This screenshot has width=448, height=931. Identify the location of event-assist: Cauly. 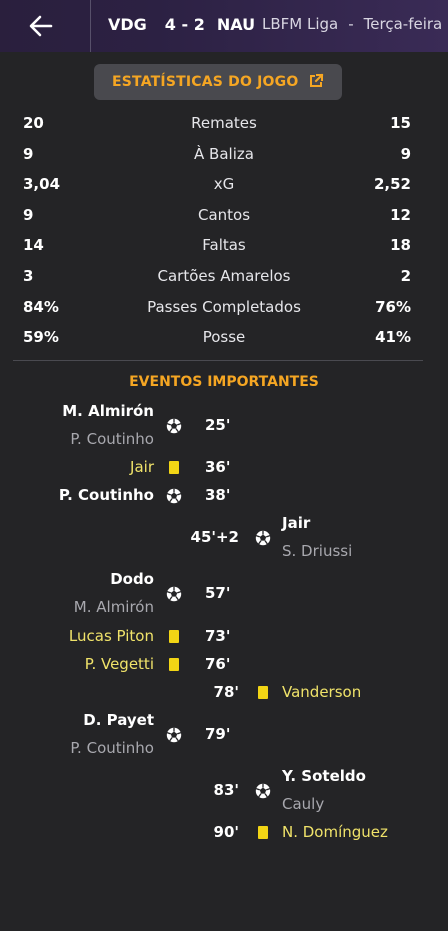
(303, 804).